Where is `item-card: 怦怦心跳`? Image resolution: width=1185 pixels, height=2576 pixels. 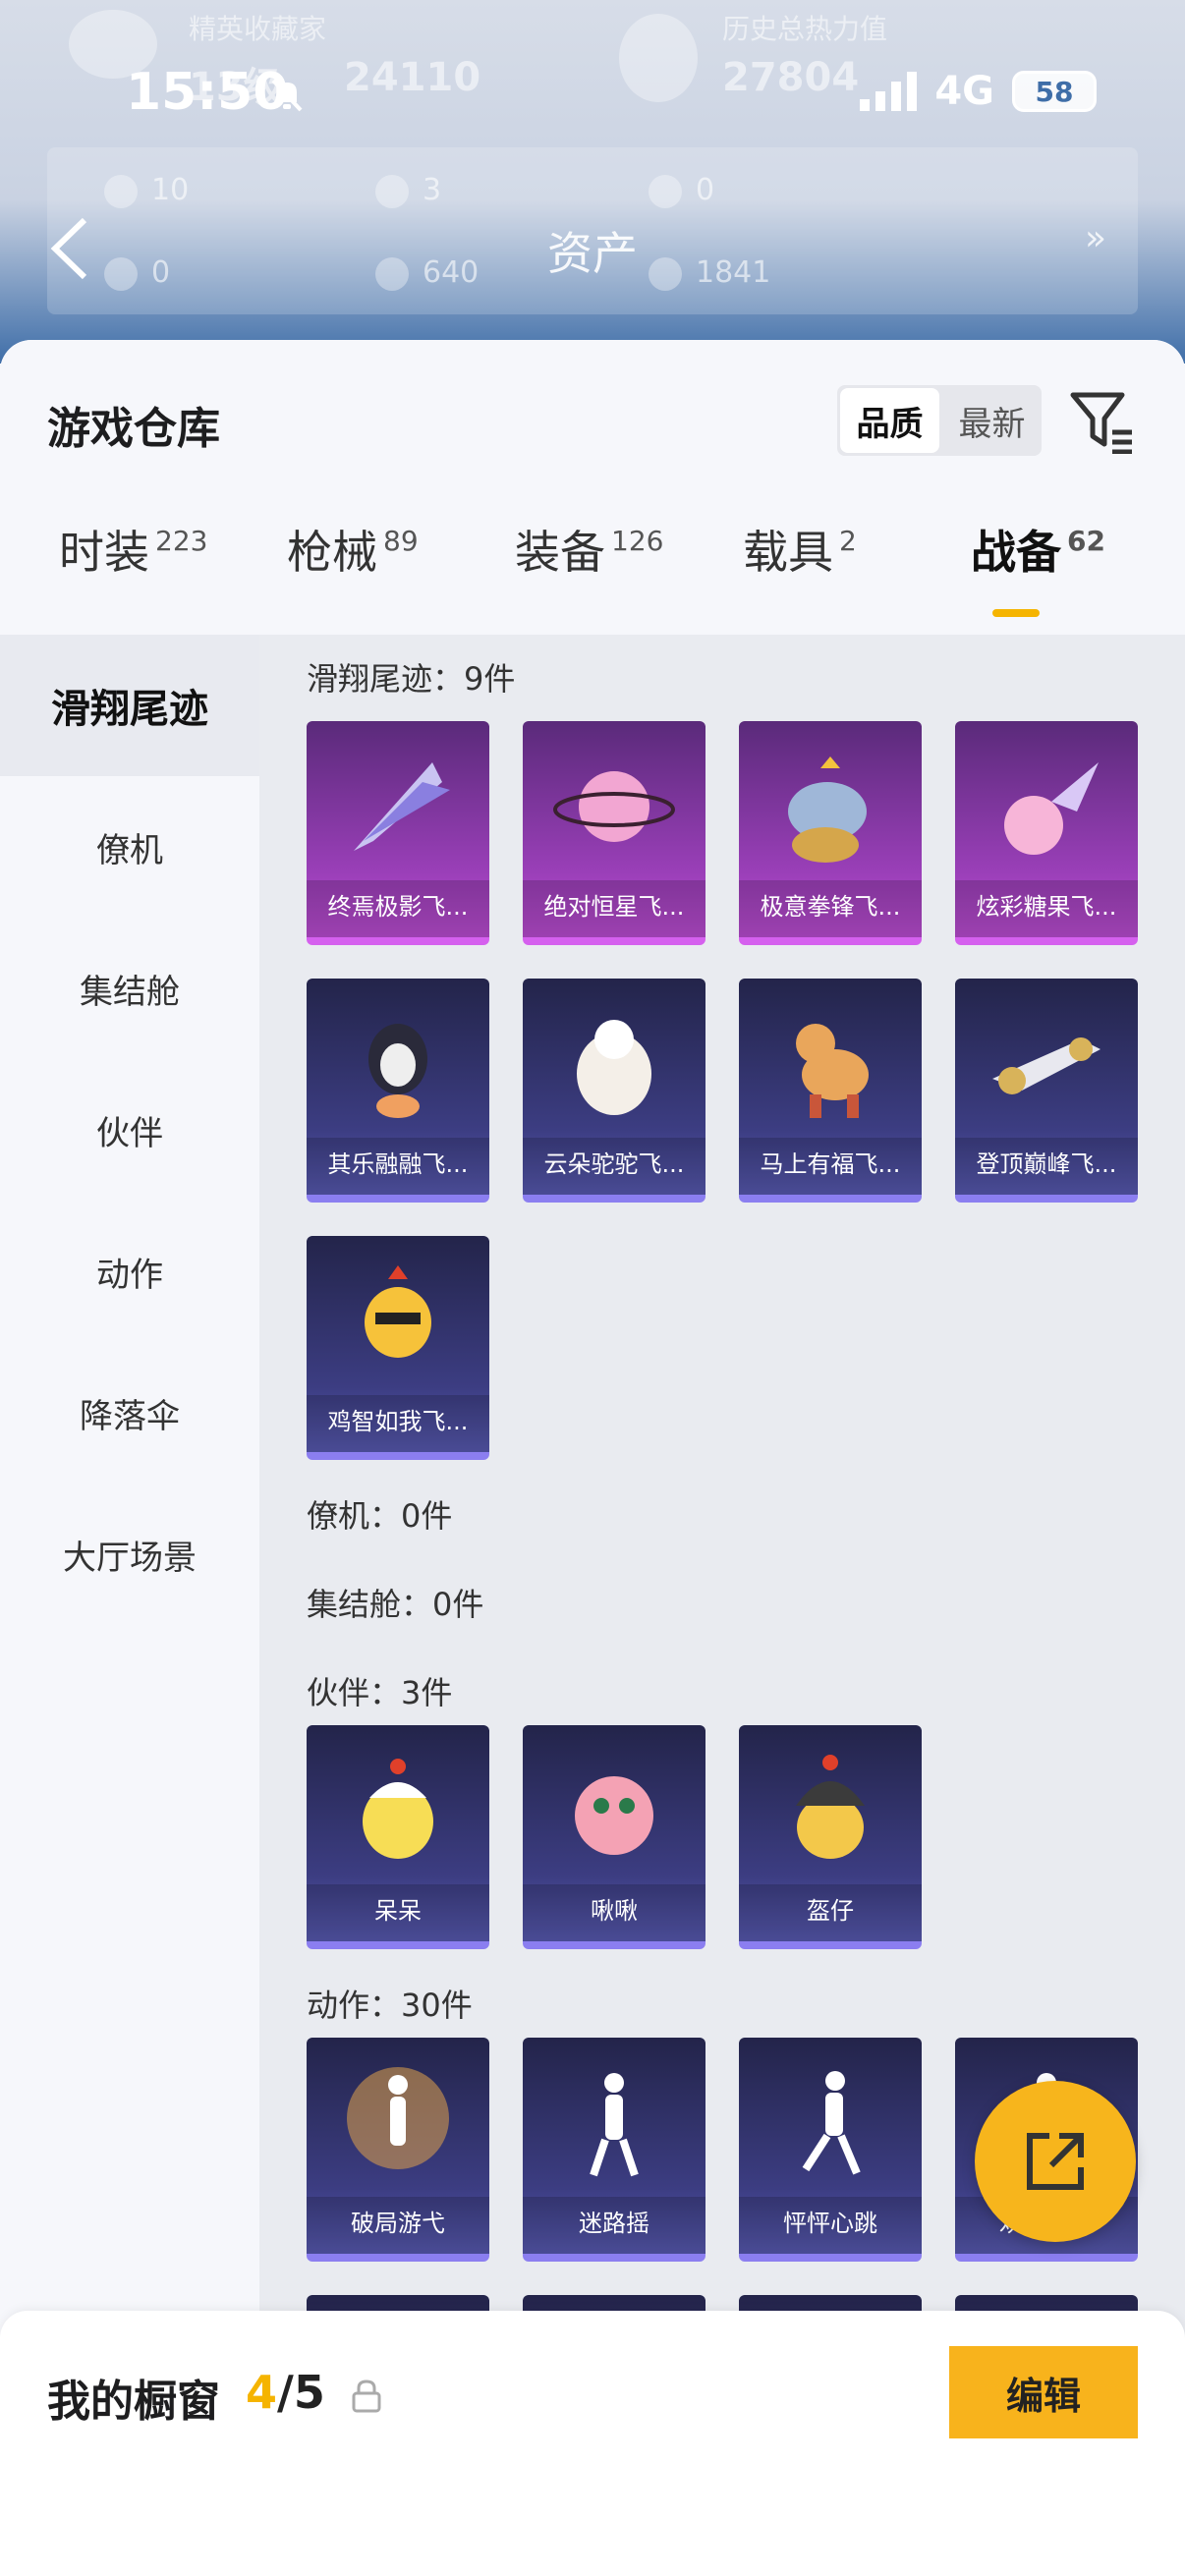
item-card: 怦怦心跳 is located at coordinates (831, 2150).